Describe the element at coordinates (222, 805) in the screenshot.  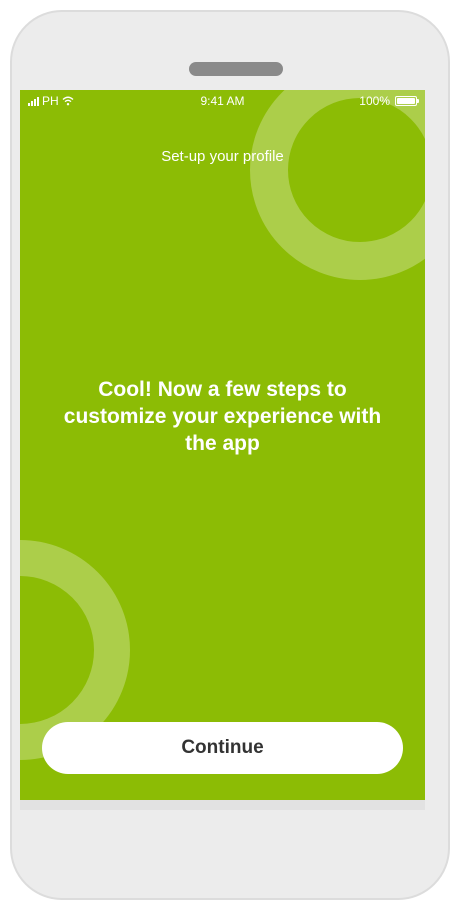
I see `screen-bottom-edge` at that location.